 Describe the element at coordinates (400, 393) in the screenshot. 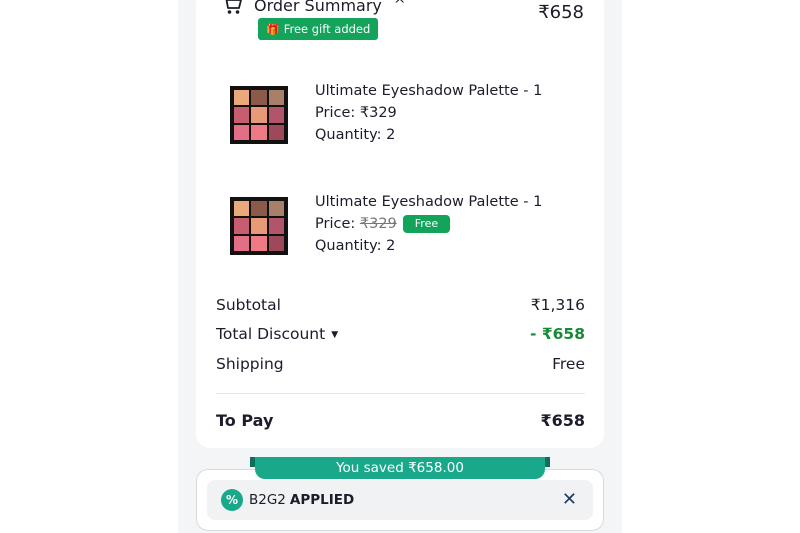

I see `divider` at that location.